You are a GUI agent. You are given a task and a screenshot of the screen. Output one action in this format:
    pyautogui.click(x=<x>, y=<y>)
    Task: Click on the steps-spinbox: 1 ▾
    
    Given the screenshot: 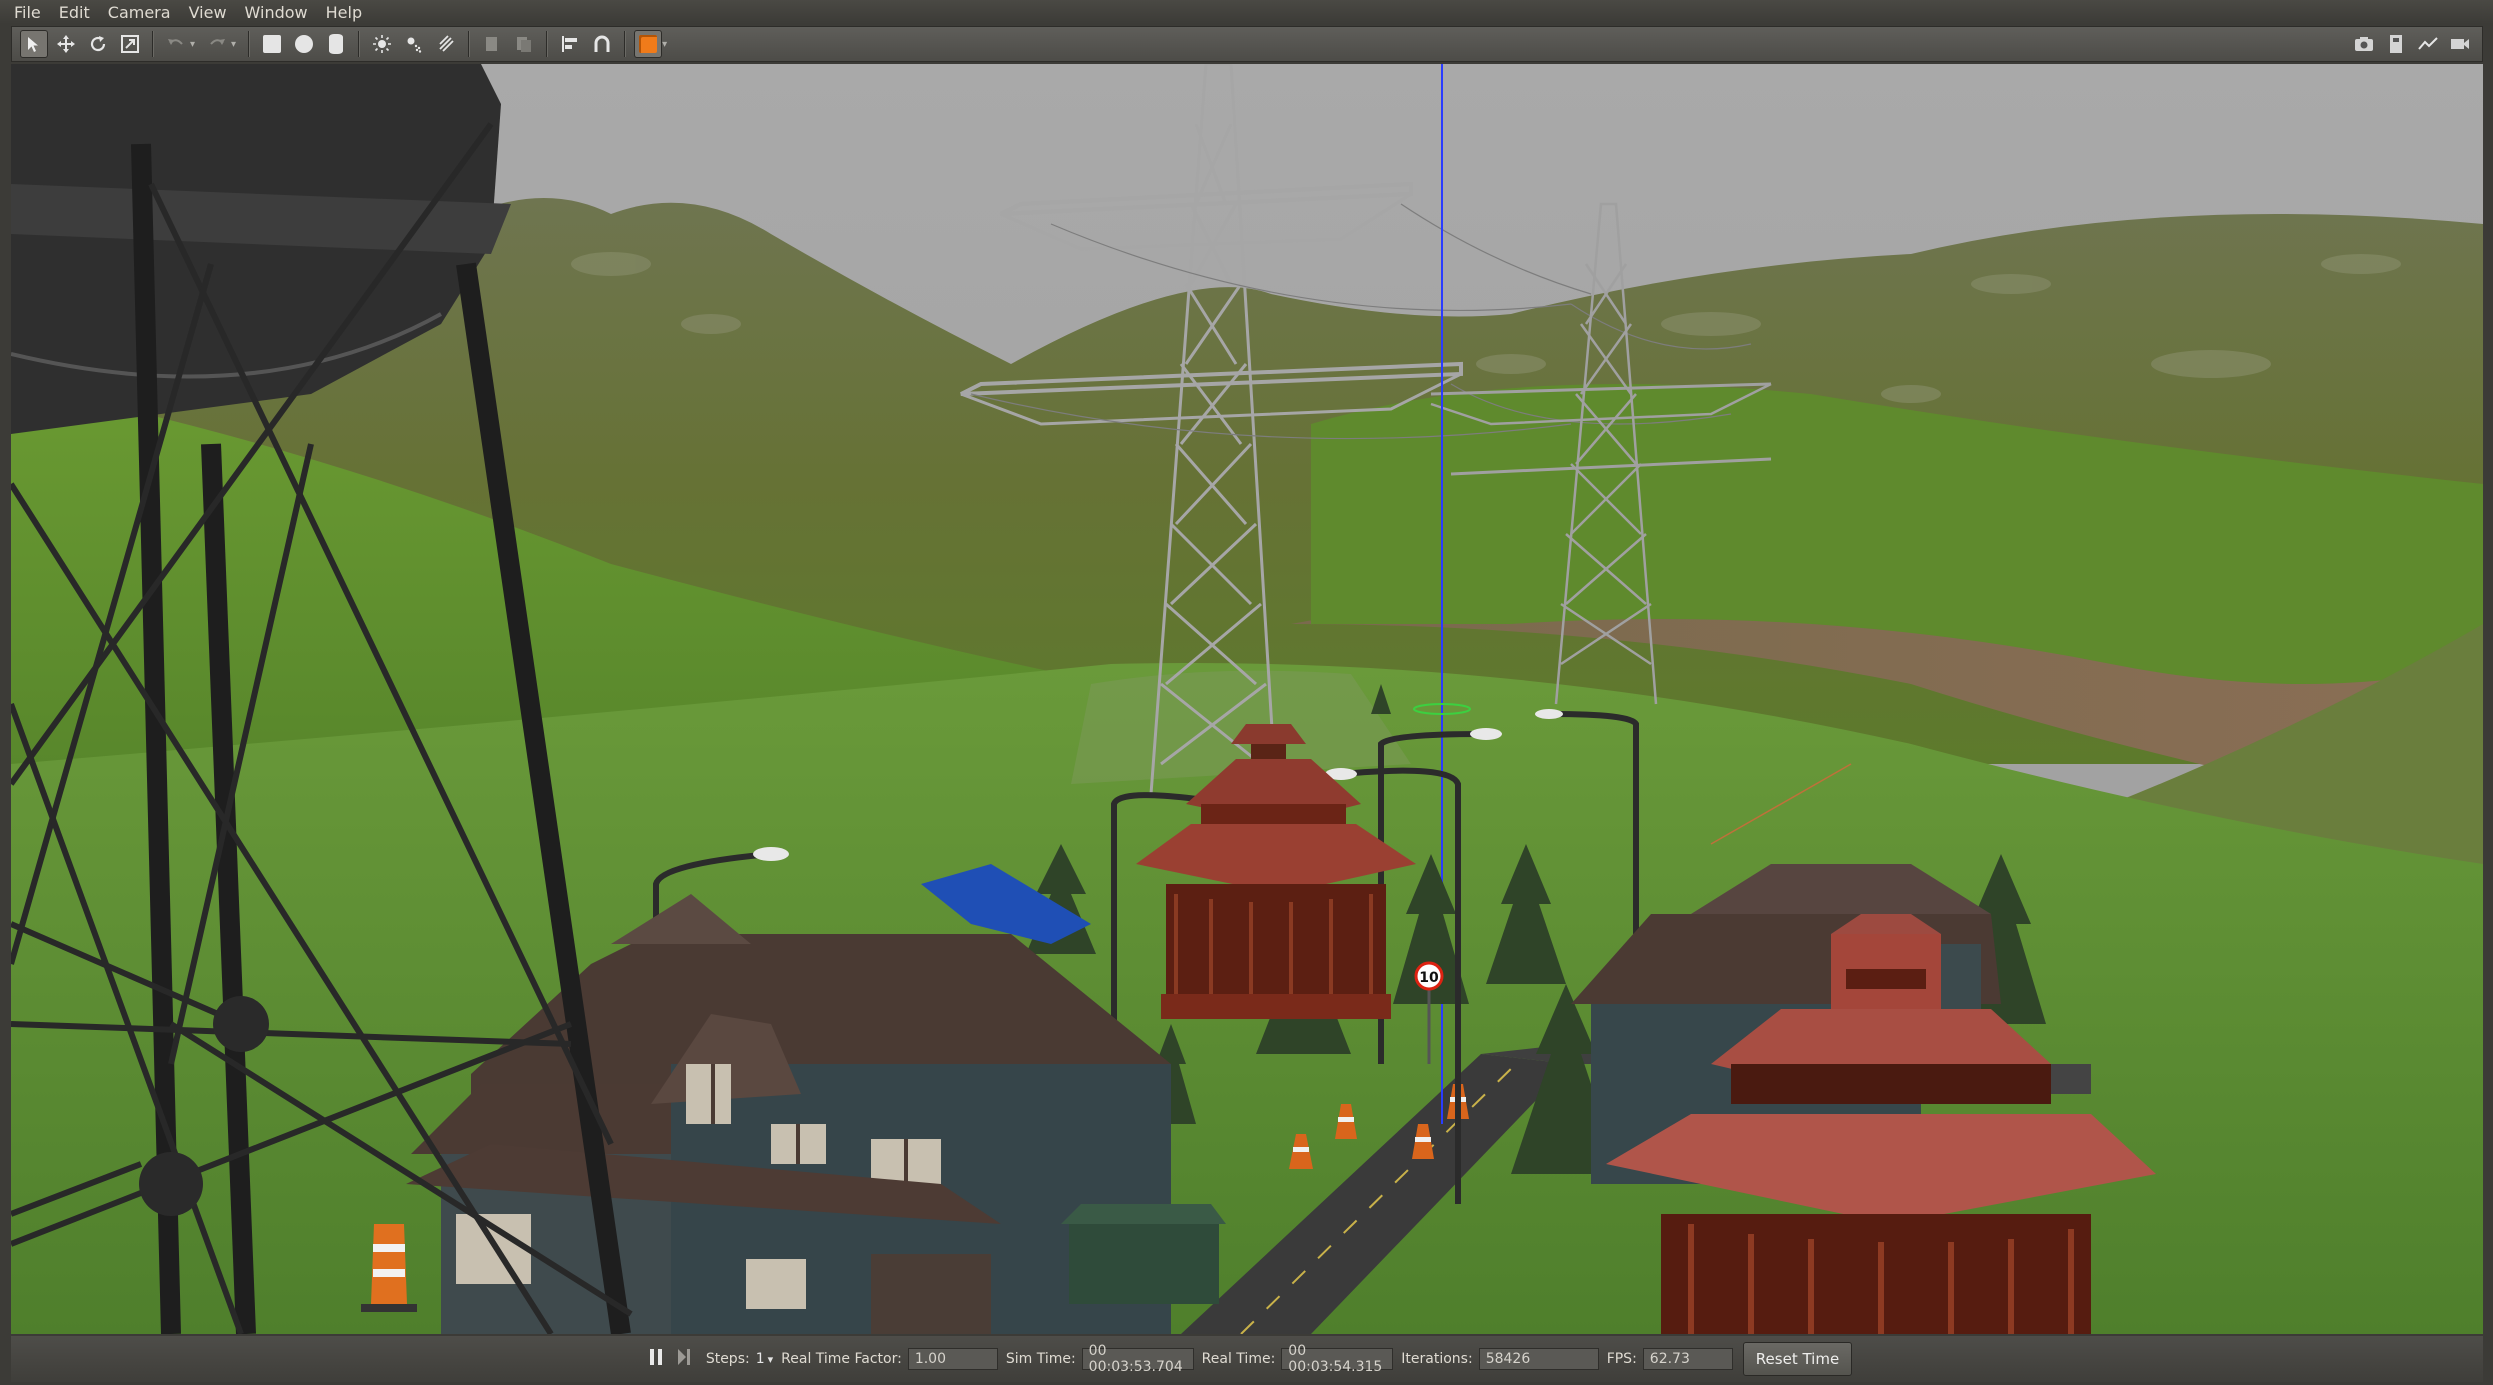 What is the action you would take?
    pyautogui.click(x=764, y=1359)
    